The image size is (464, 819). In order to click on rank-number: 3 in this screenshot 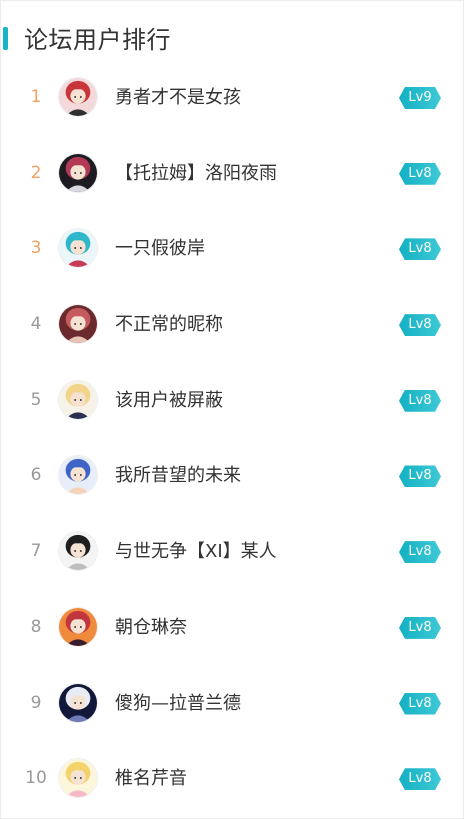, I will do `click(36, 248)`.